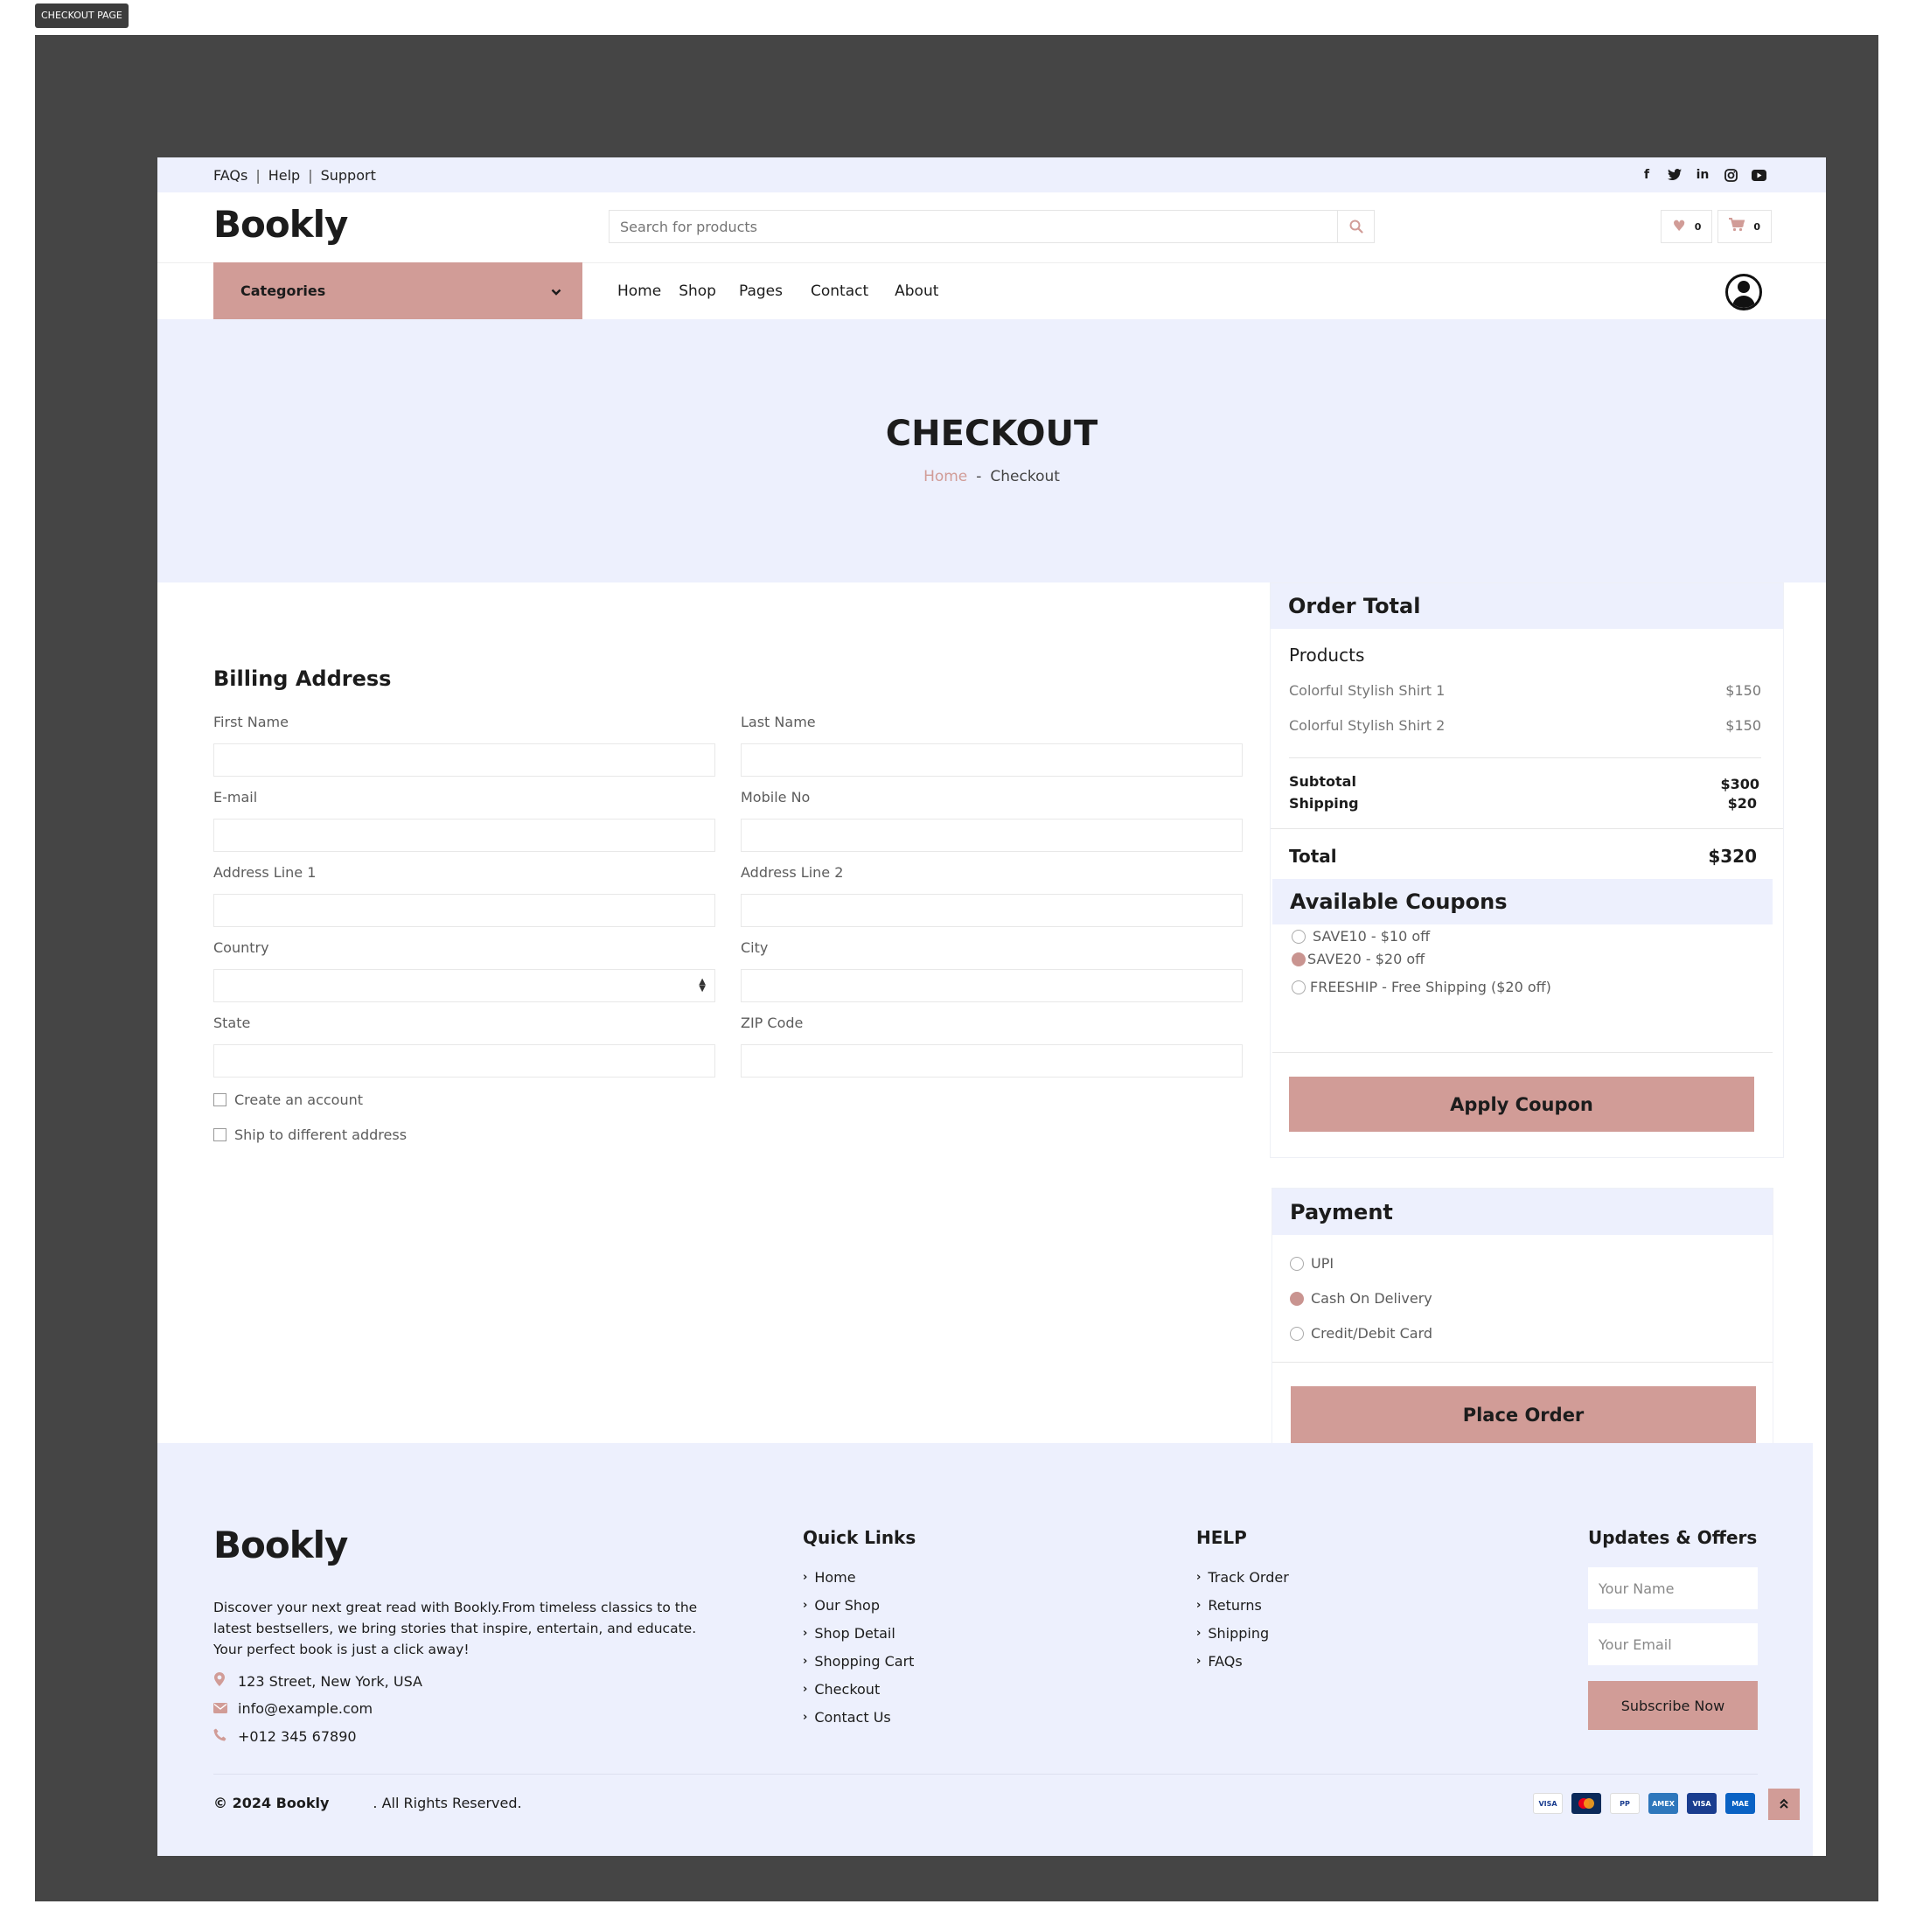  What do you see at coordinates (992, 835) in the screenshot?
I see `mobile-input` at bounding box center [992, 835].